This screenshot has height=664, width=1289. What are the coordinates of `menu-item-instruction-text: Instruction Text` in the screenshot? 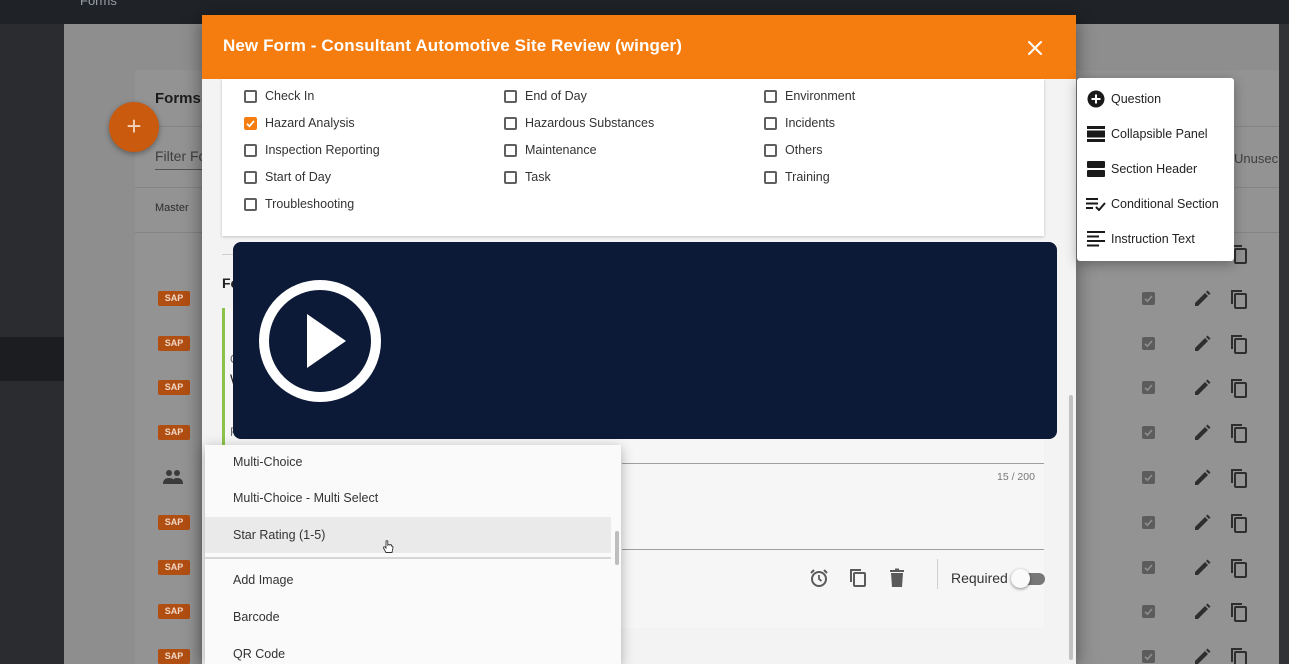 It's located at (1155, 238).